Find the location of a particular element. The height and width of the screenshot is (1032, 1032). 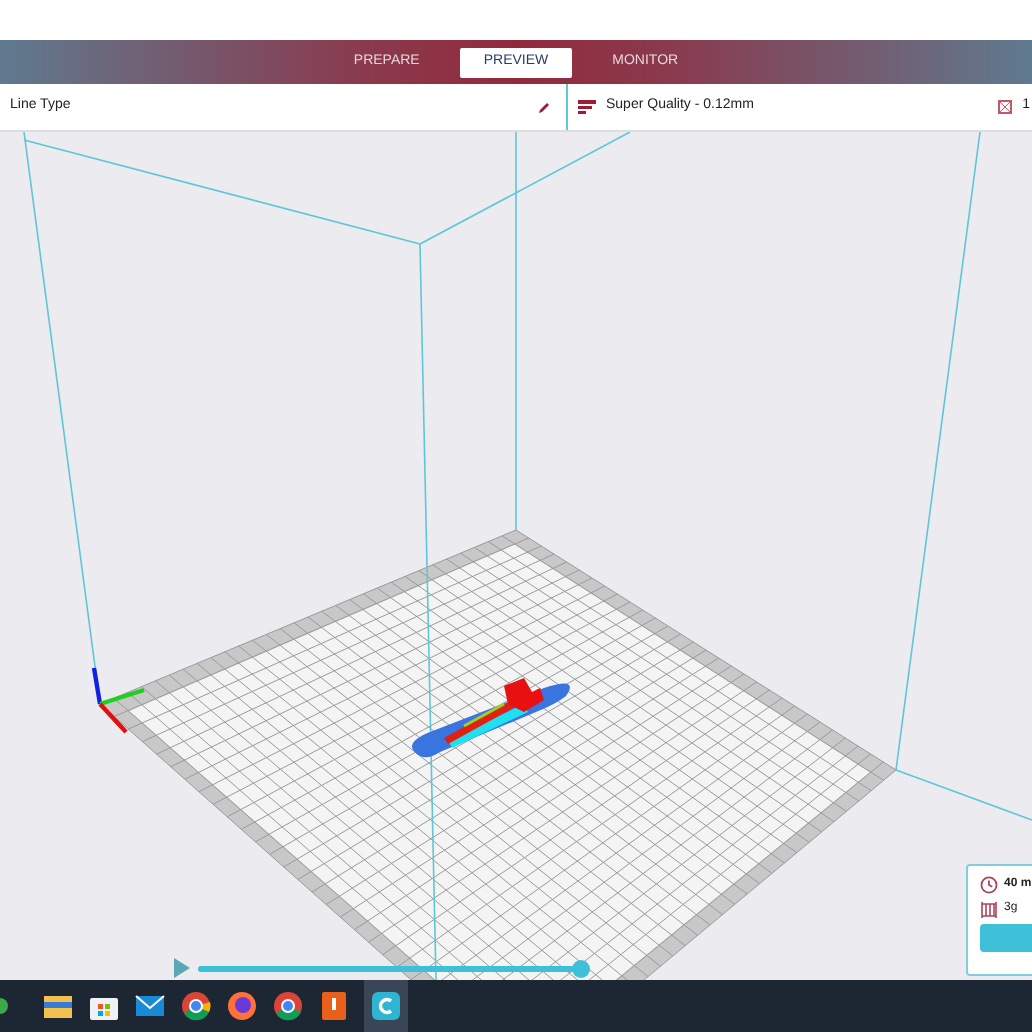

profile-icon is located at coordinates (587, 107).